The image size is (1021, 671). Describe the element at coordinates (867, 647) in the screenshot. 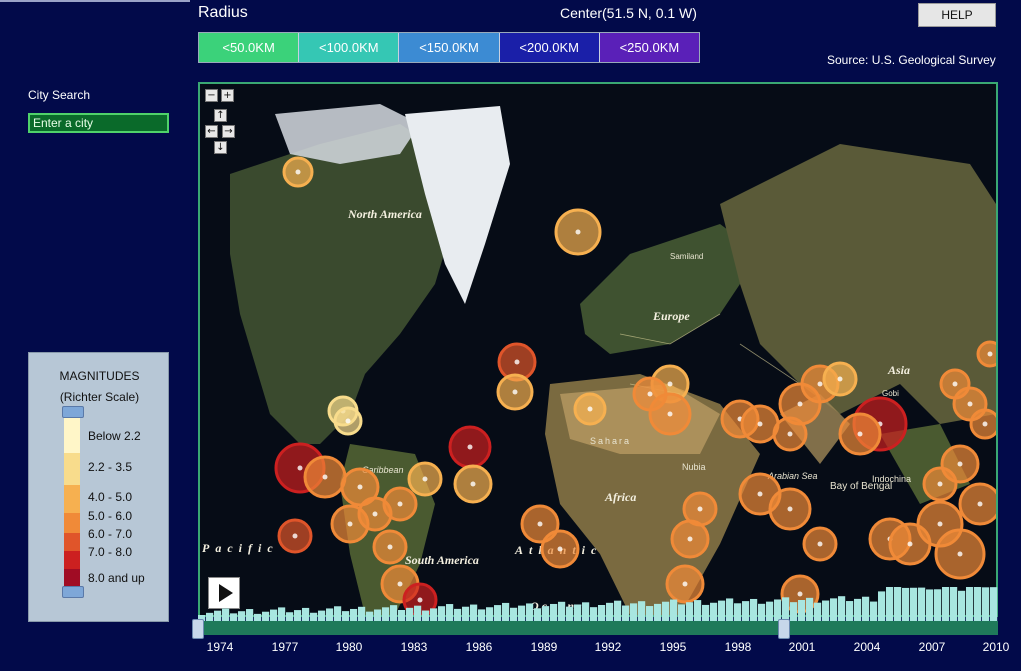

I see `year-label: 2004` at that location.